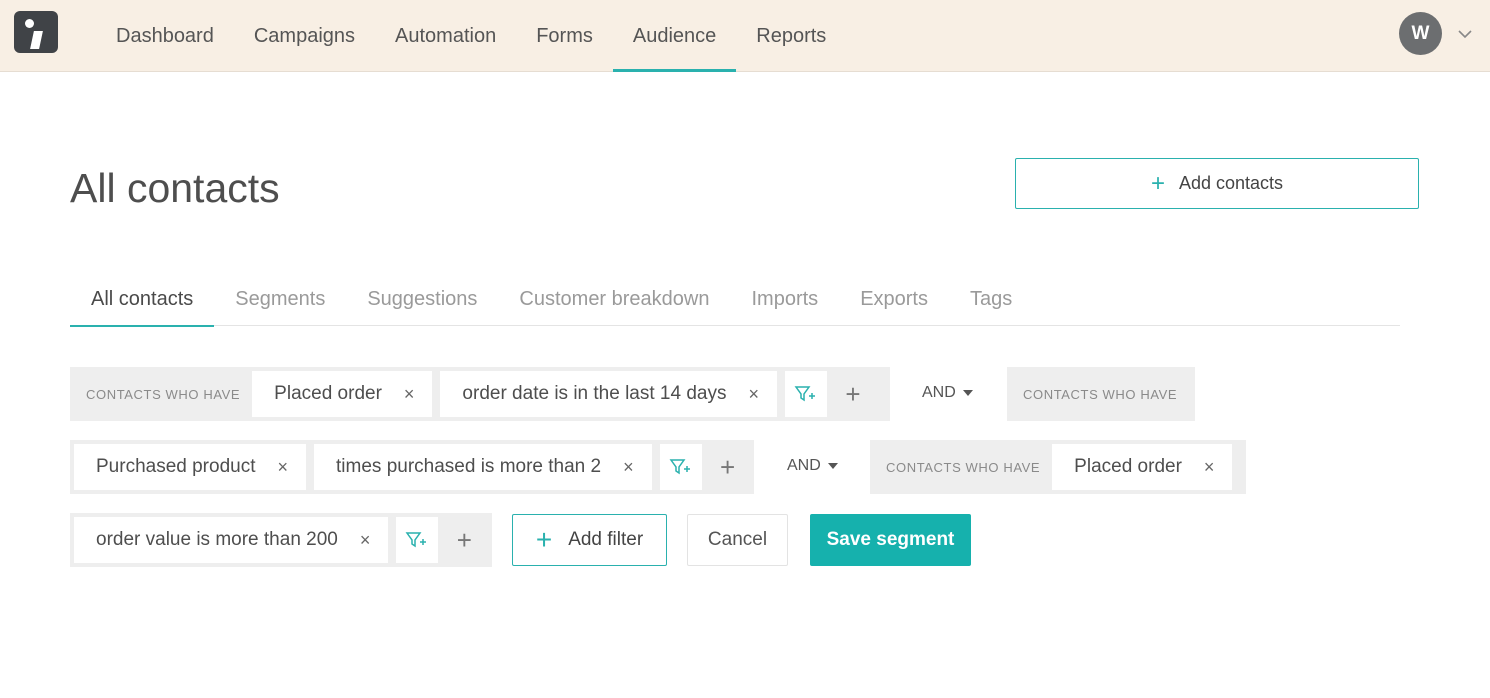 The image size is (1490, 698). I want to click on filter-group-3-header: CONTACTS WHO HAVE Placed order ×, so click(1058, 467).